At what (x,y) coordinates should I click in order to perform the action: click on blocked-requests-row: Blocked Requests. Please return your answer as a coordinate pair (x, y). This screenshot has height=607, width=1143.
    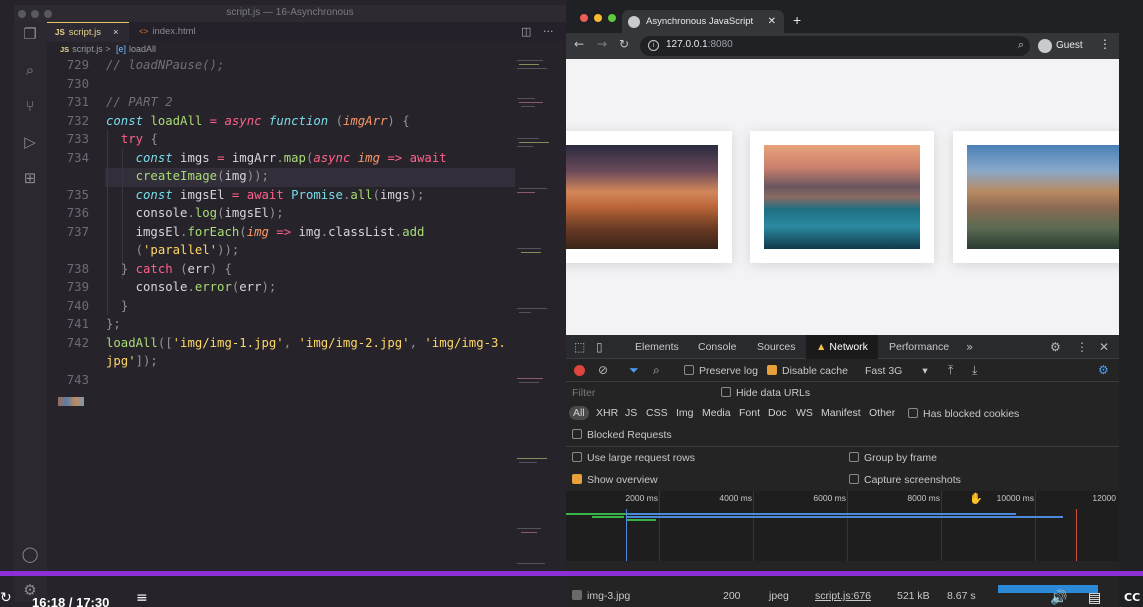
    Looking at the image, I should click on (842, 435).